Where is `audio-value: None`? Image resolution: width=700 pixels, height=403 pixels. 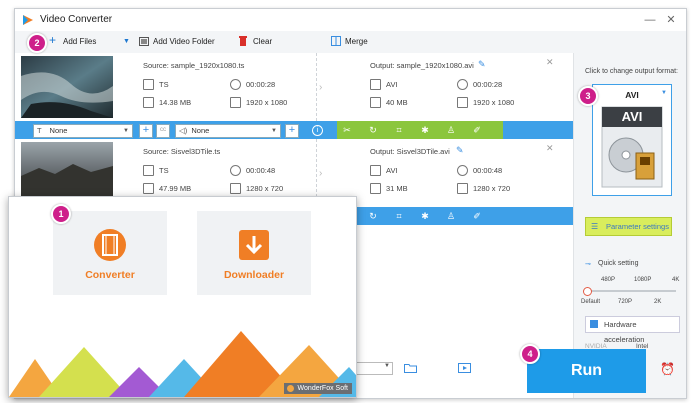 audio-value: None is located at coordinates (200, 130).